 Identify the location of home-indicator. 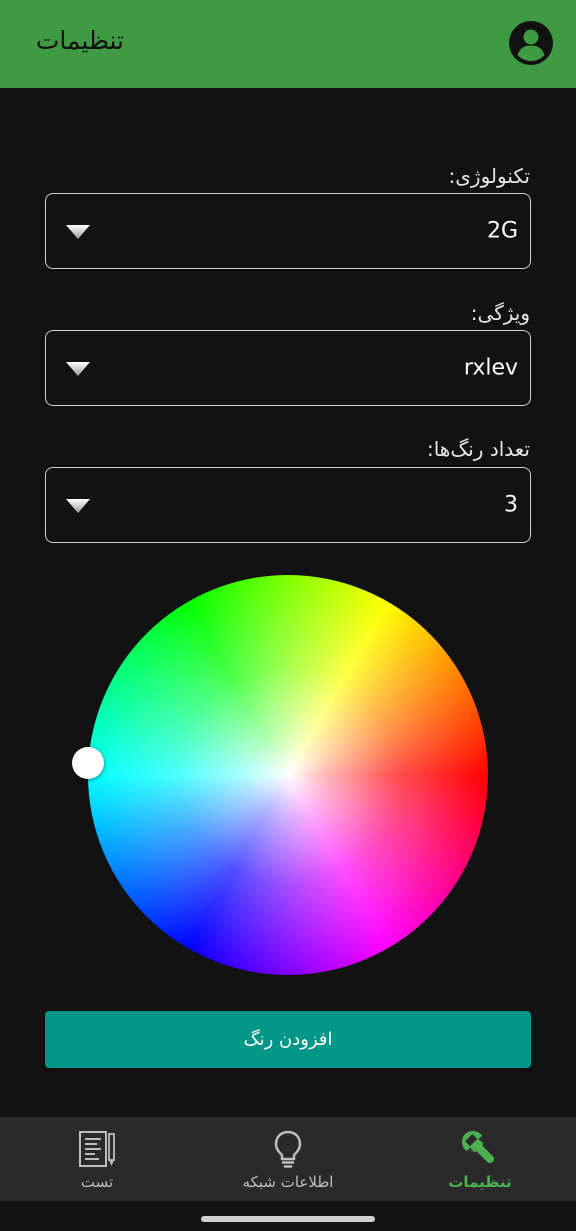
(288, 1219).